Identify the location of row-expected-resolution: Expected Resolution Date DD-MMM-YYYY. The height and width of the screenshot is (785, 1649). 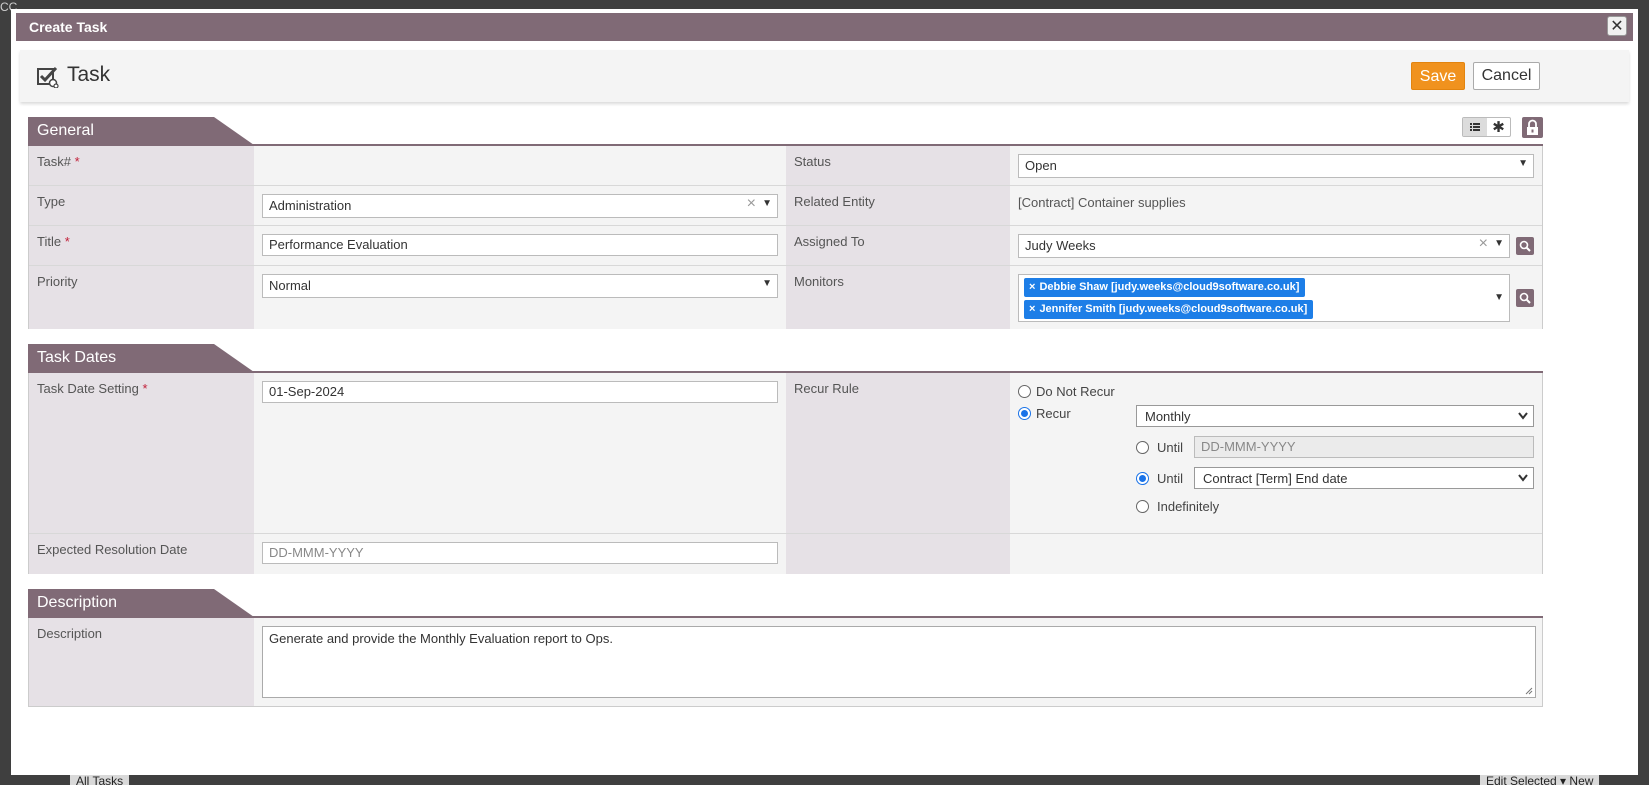
(785, 554).